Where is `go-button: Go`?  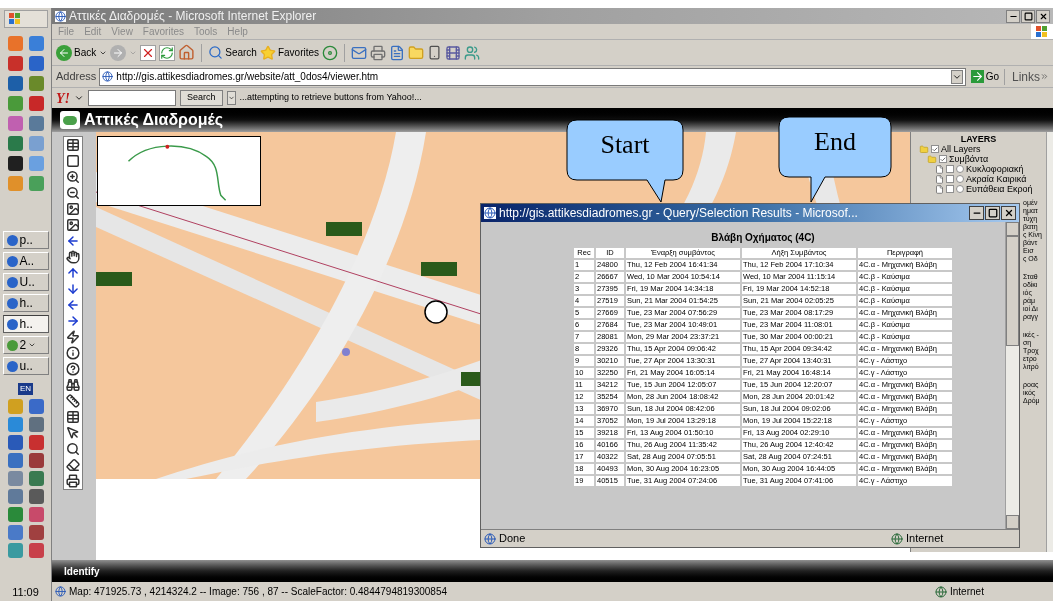
go-button: Go is located at coordinates (984, 76).